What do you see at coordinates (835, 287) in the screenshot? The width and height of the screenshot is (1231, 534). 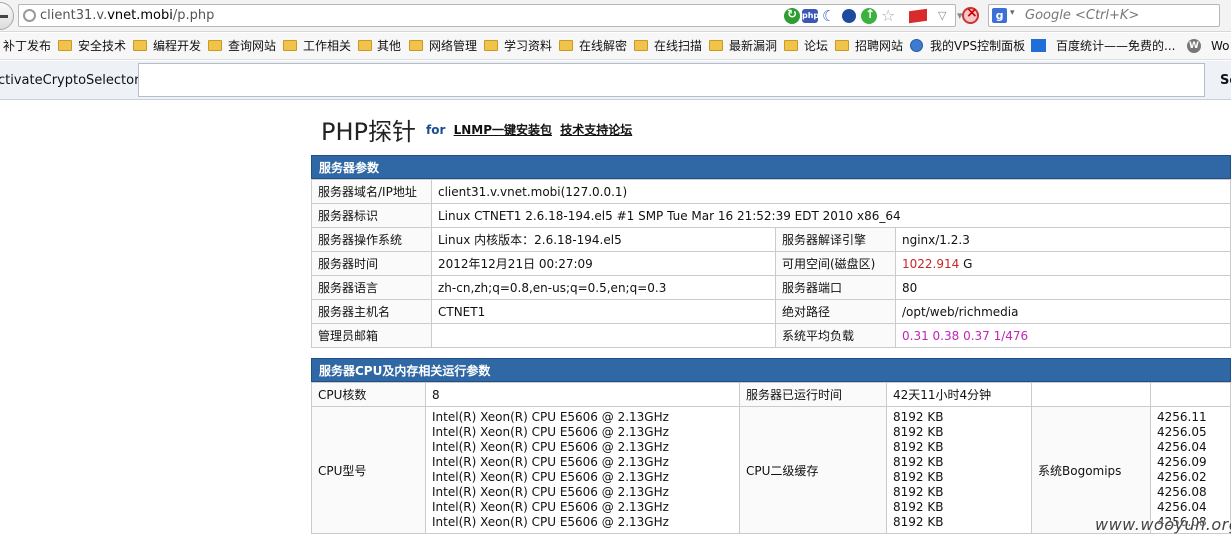 I see `port-label: 服务器端口` at bounding box center [835, 287].